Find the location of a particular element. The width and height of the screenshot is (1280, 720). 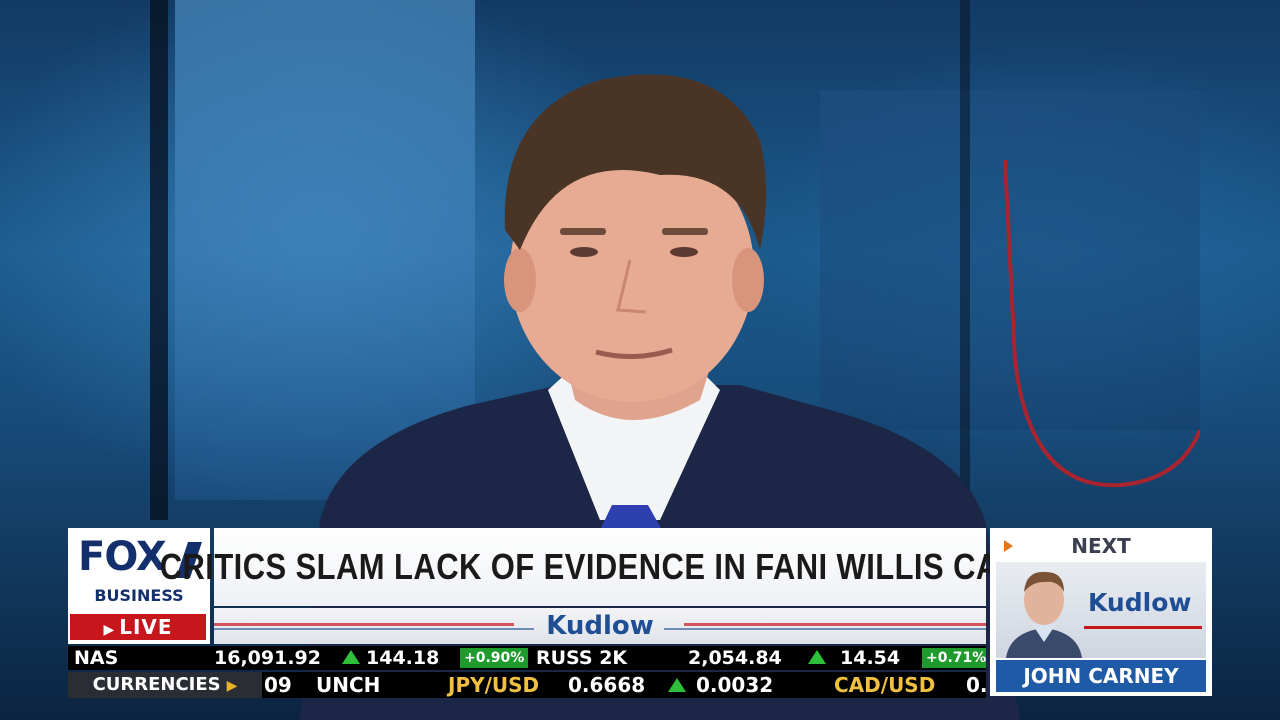

currency-pair: JPY/USD is located at coordinates (494, 685).